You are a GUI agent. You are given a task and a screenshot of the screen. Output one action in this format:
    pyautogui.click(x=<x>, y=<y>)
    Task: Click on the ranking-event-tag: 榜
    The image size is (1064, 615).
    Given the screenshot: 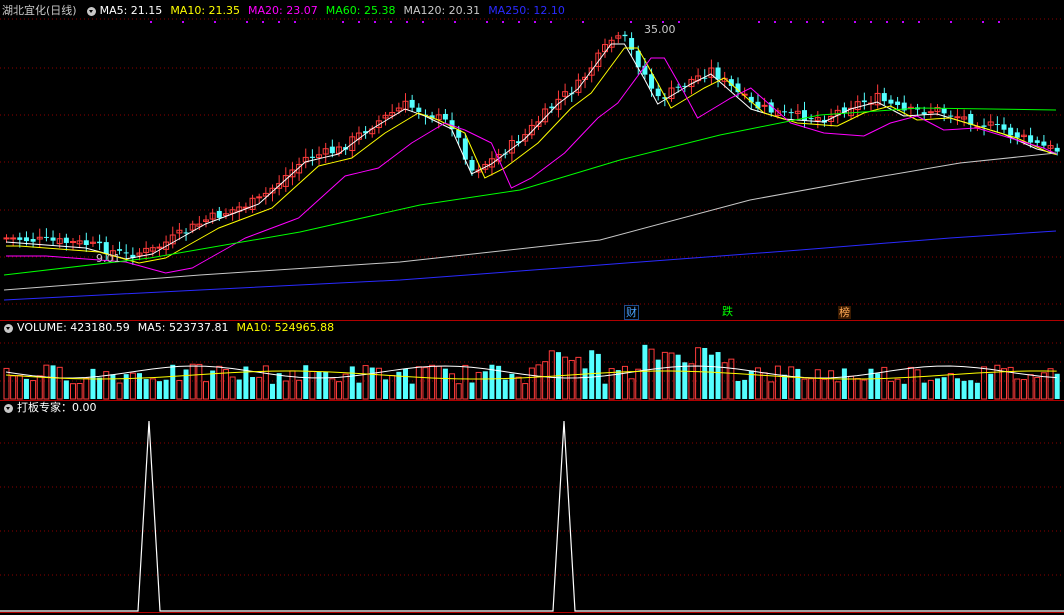 What is the action you would take?
    pyautogui.click(x=844, y=312)
    